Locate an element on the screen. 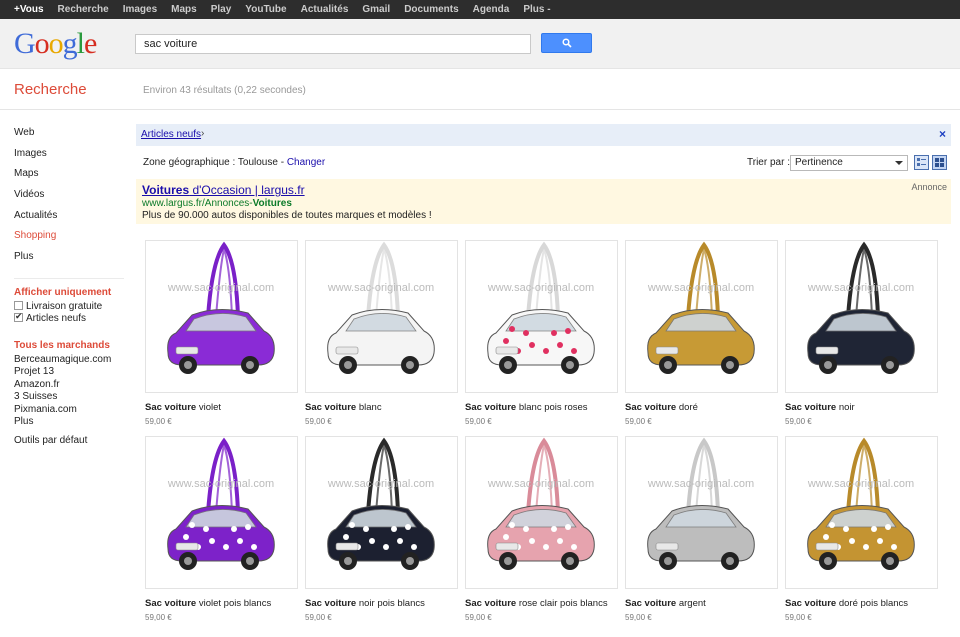 This screenshot has width=960, height=637. sidebar-item: Shopping is located at coordinates (69, 240).